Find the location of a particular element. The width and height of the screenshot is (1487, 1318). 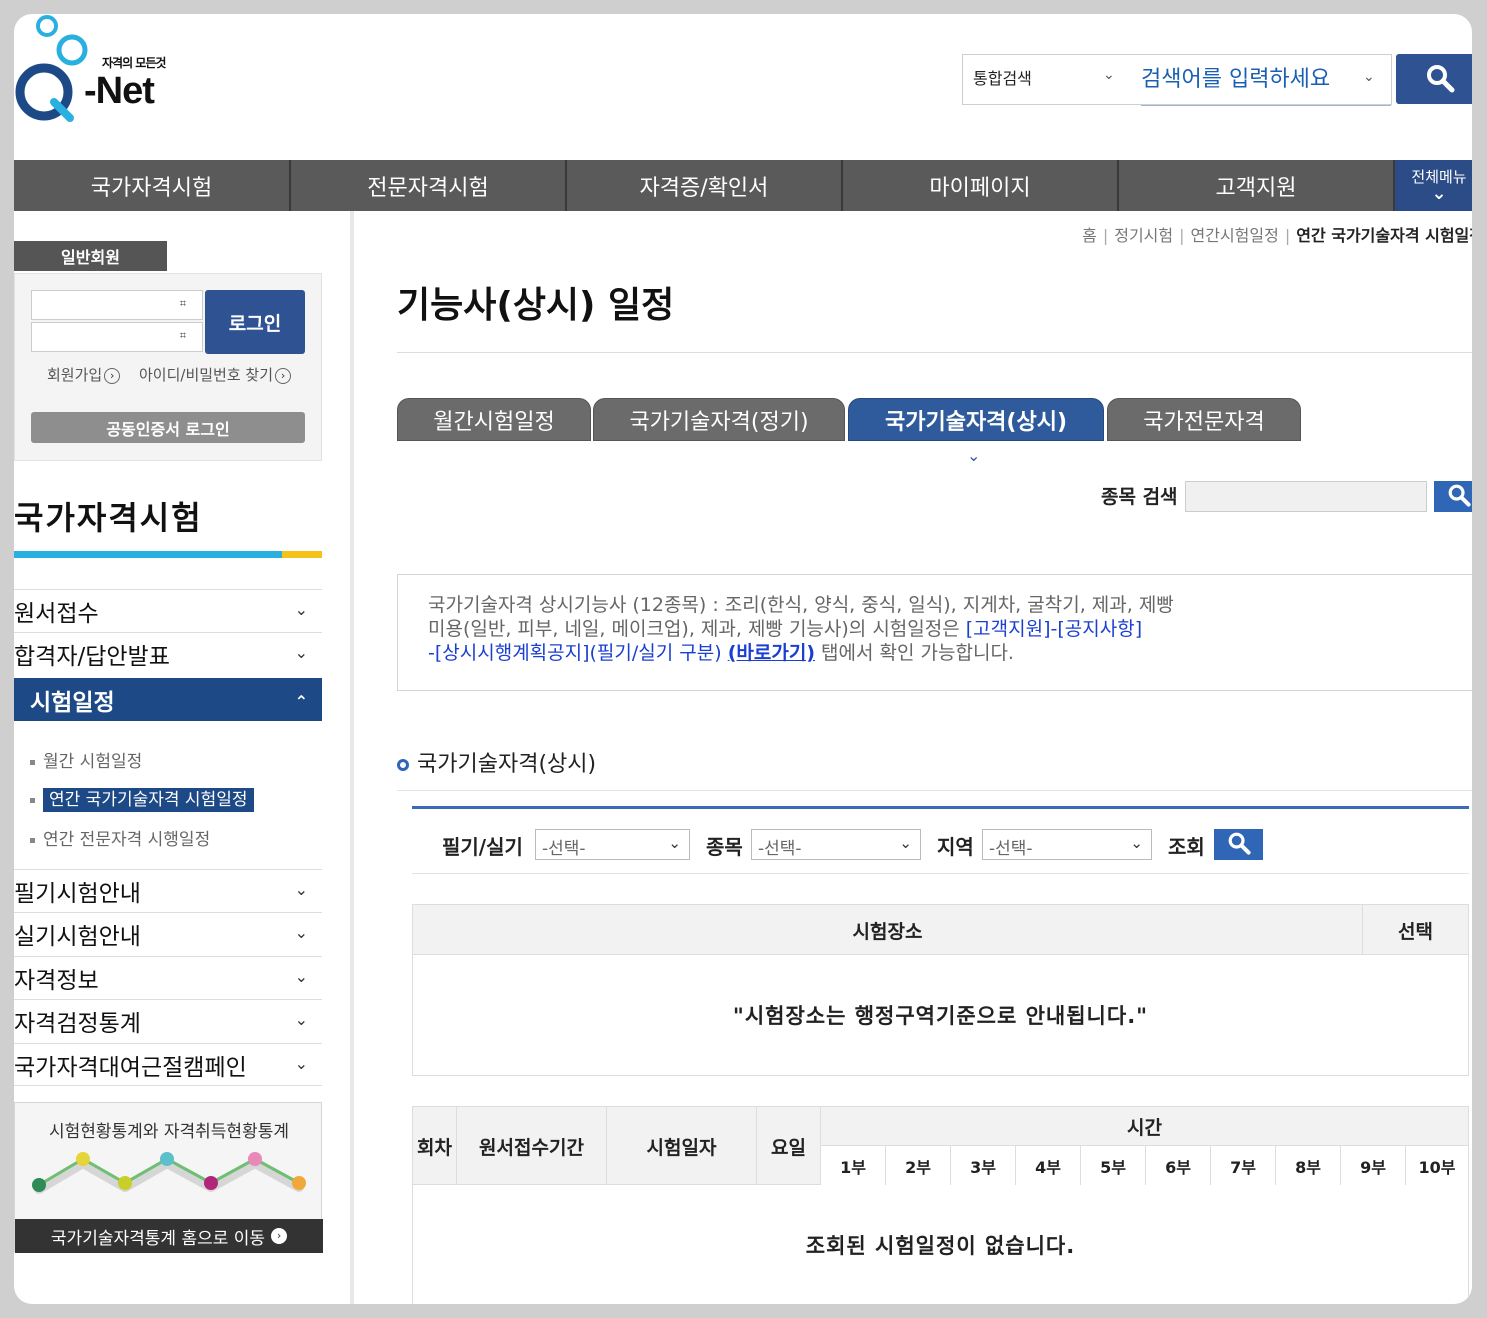

search-scope-select: 통합검색 is located at coordinates (1002, 77).